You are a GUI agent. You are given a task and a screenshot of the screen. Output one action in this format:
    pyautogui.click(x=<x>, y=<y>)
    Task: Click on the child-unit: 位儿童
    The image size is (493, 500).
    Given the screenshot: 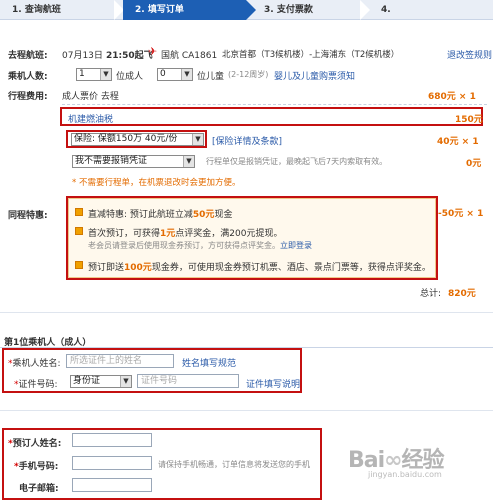 What is the action you would take?
    pyautogui.click(x=211, y=77)
    